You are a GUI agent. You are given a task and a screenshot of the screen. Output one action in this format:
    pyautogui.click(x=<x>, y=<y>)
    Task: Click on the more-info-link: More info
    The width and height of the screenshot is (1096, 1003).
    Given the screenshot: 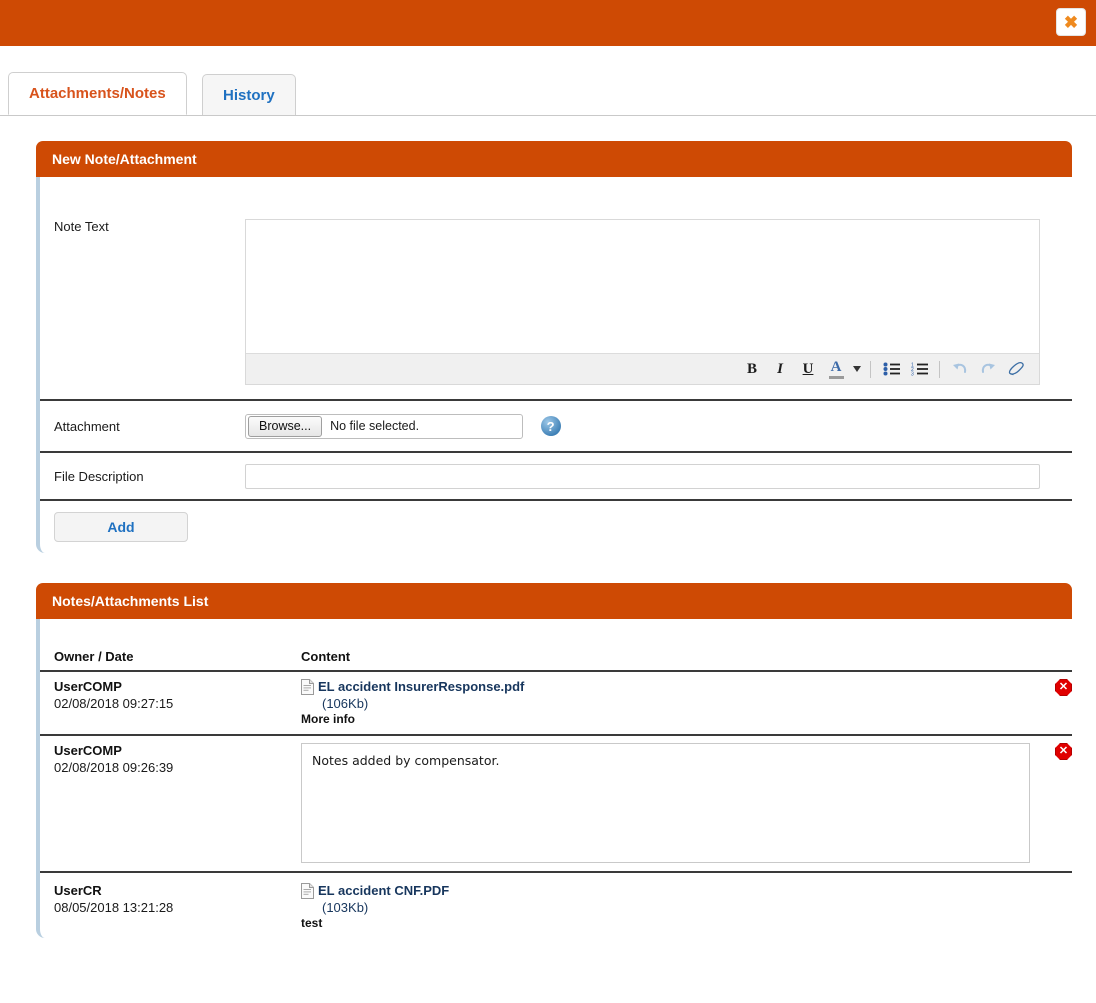 What is the action you would take?
    pyautogui.click(x=665, y=719)
    